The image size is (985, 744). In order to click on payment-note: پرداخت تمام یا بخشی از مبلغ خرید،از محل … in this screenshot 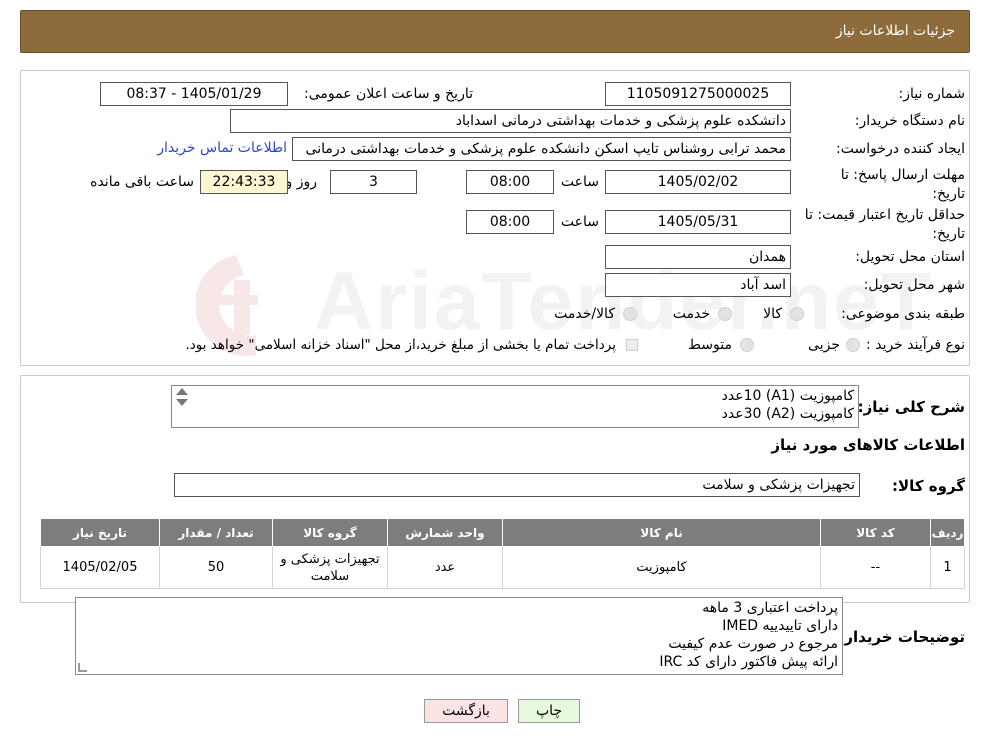, I will do `click(400, 345)`.